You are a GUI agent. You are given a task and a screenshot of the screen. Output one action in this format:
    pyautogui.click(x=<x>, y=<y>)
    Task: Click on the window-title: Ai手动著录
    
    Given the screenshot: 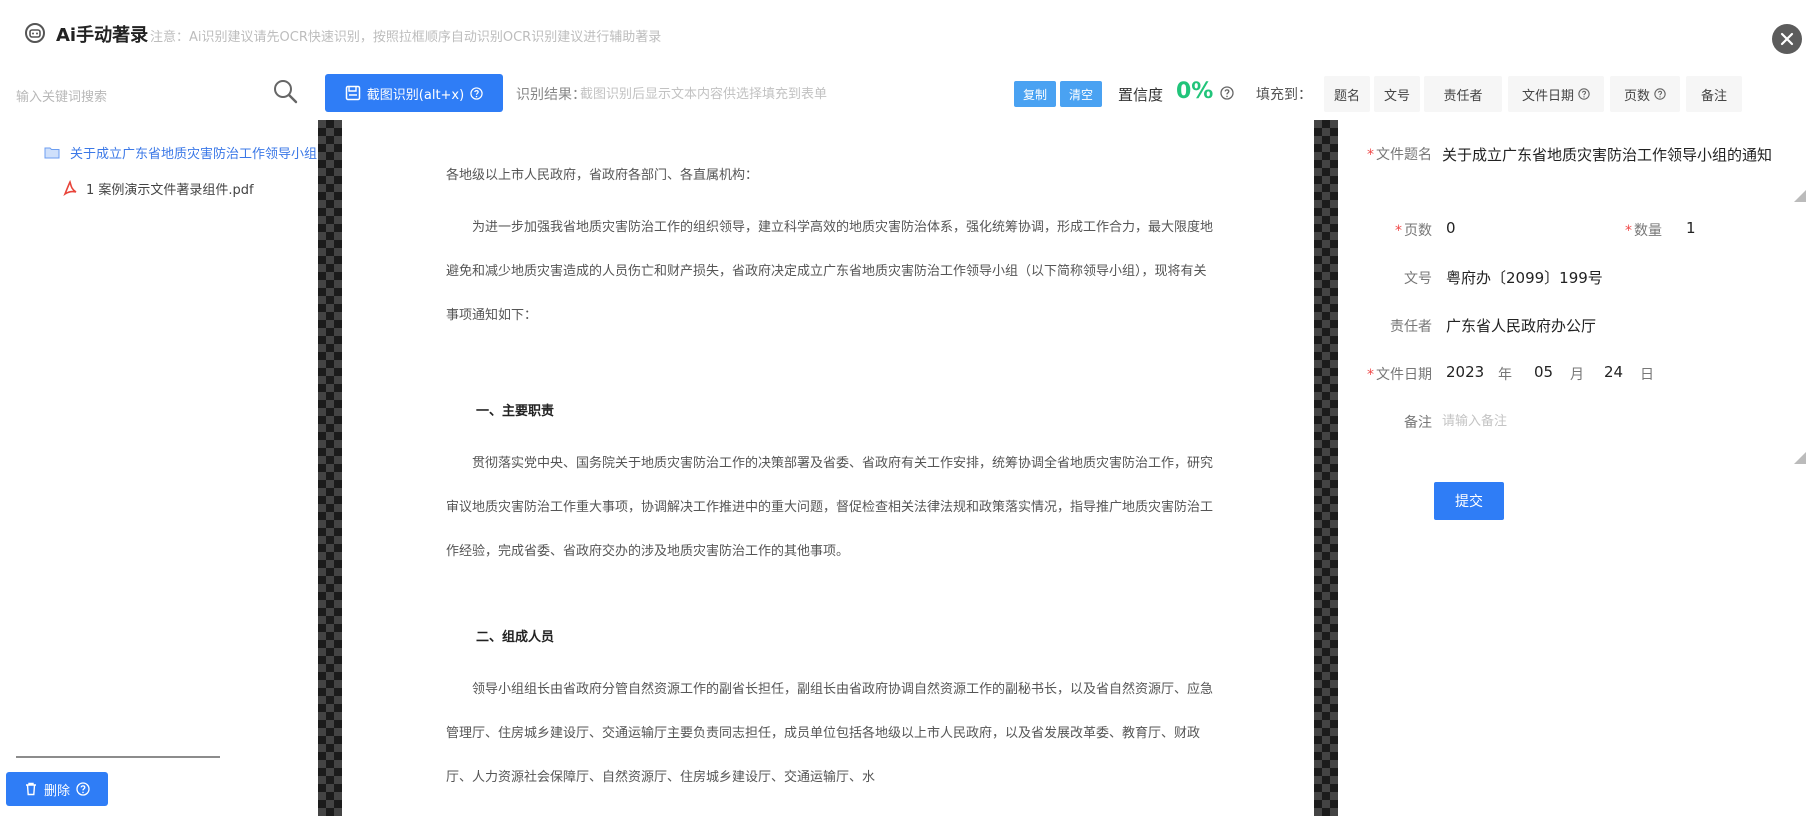 What is the action you would take?
    pyautogui.click(x=102, y=35)
    